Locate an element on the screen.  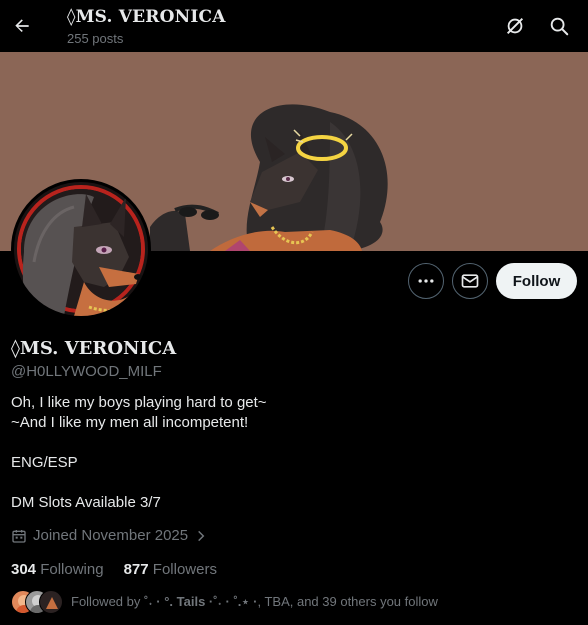
following-count: 304 is located at coordinates (24, 569).